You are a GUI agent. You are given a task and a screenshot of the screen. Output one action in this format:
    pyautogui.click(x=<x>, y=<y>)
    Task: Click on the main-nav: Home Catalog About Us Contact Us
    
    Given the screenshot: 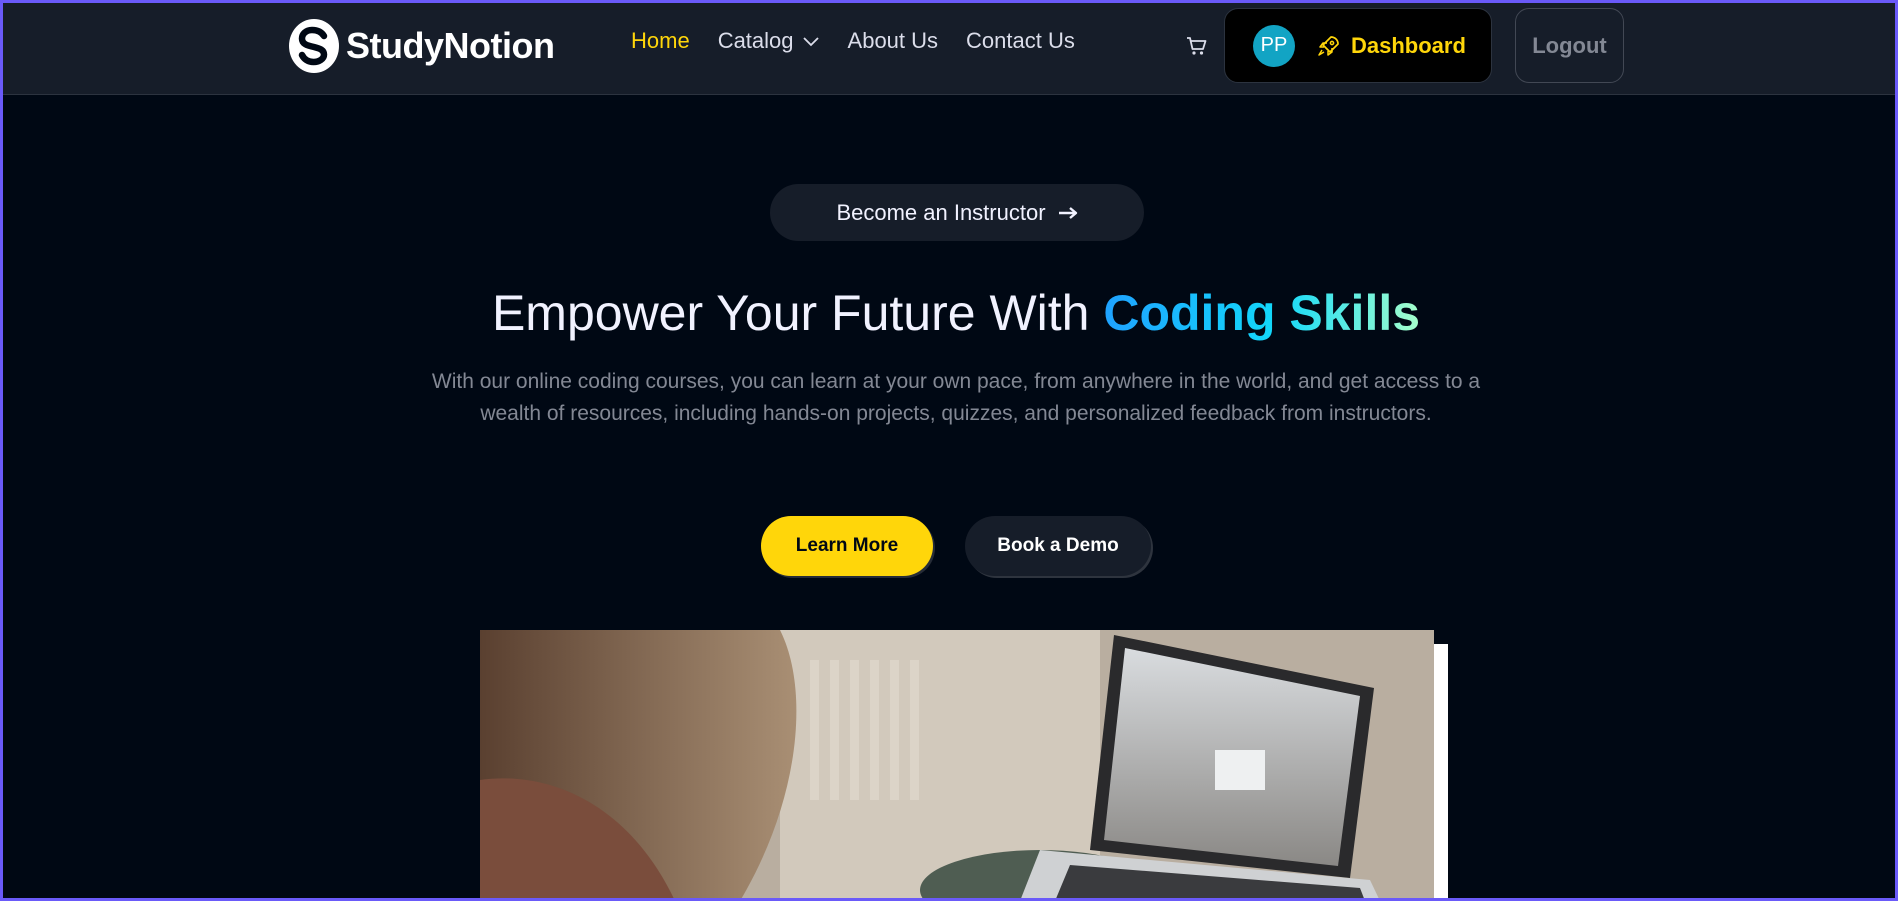 What is the action you would take?
    pyautogui.click(x=867, y=41)
    